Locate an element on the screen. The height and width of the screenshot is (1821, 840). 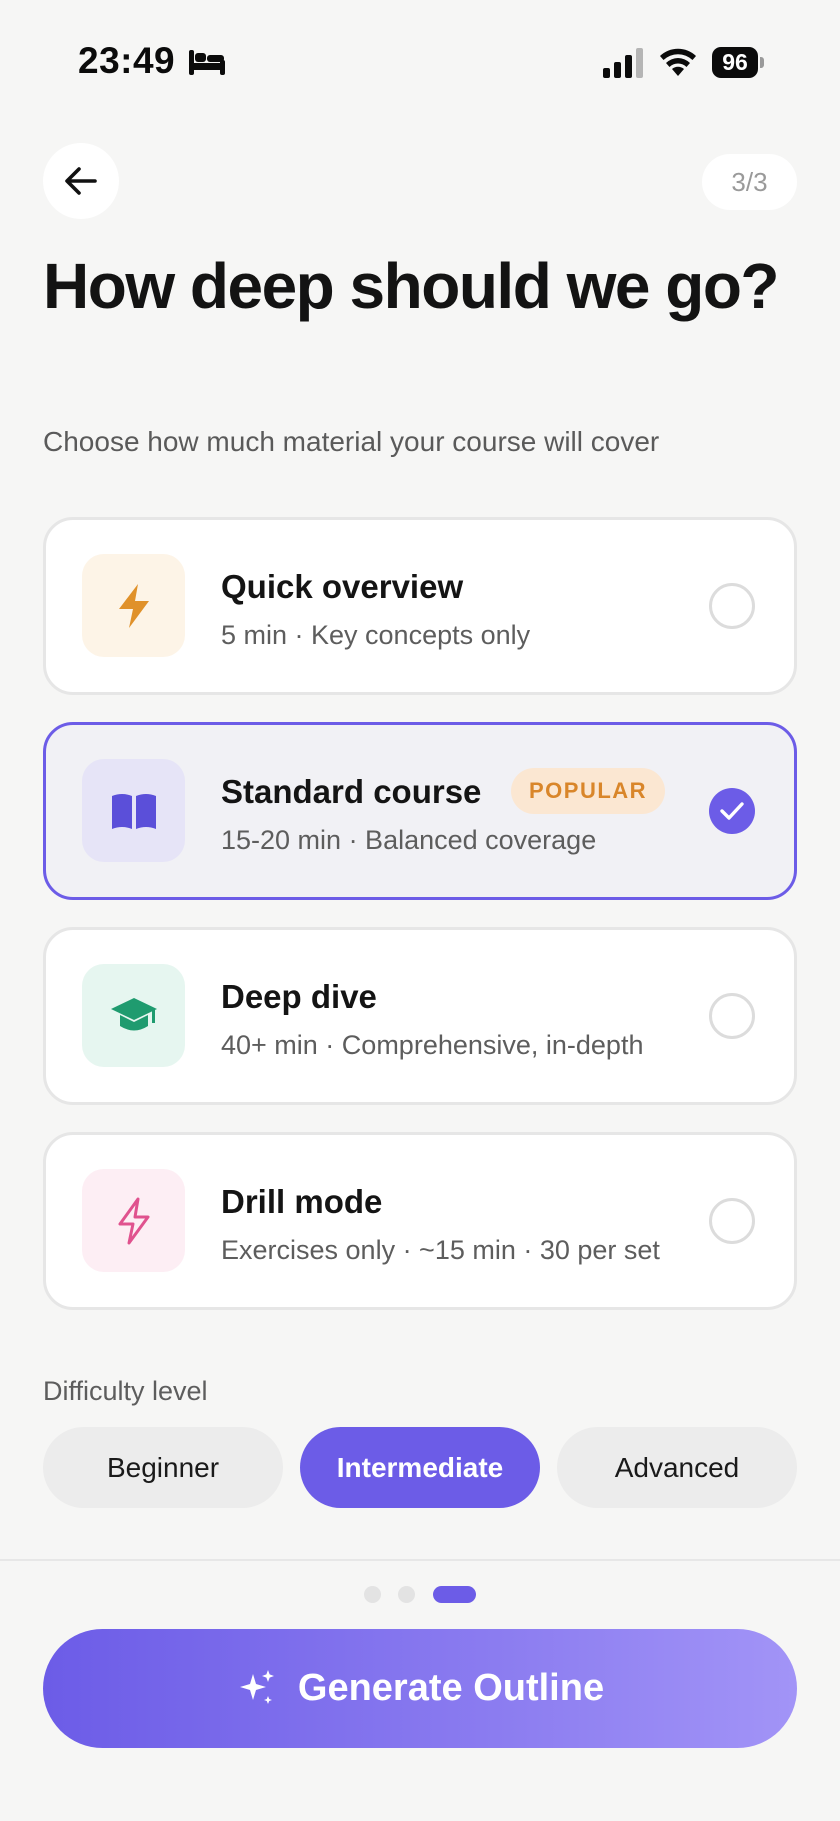
back-button is located at coordinates (81, 181).